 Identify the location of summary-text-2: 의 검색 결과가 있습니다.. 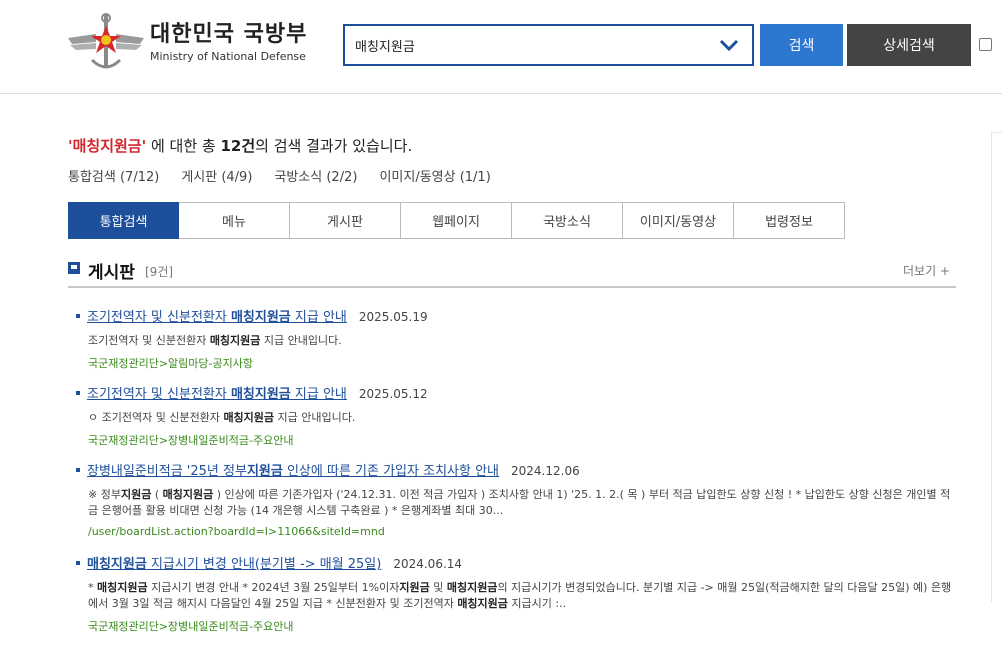
(334, 146).